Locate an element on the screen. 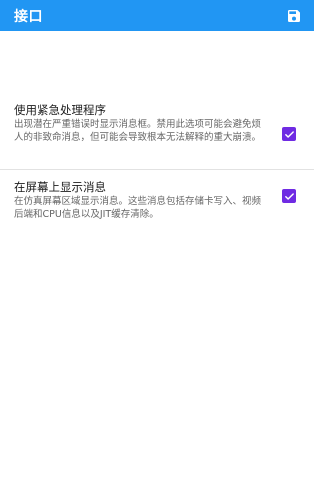 The height and width of the screenshot is (500, 320). setting-title: 在屏幕上显示消息 is located at coordinates (60, 187).